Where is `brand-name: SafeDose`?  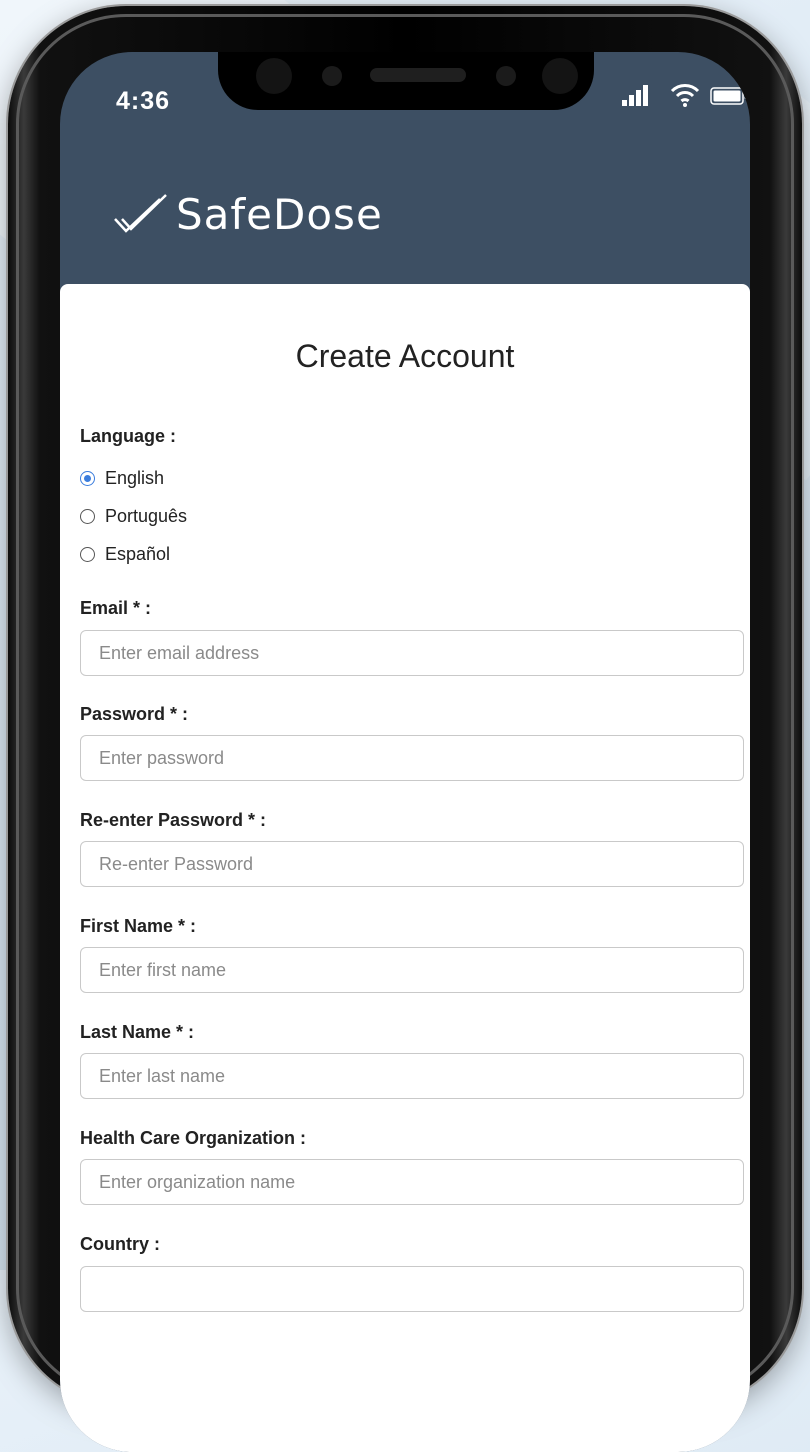
brand-name: SafeDose is located at coordinates (279, 214).